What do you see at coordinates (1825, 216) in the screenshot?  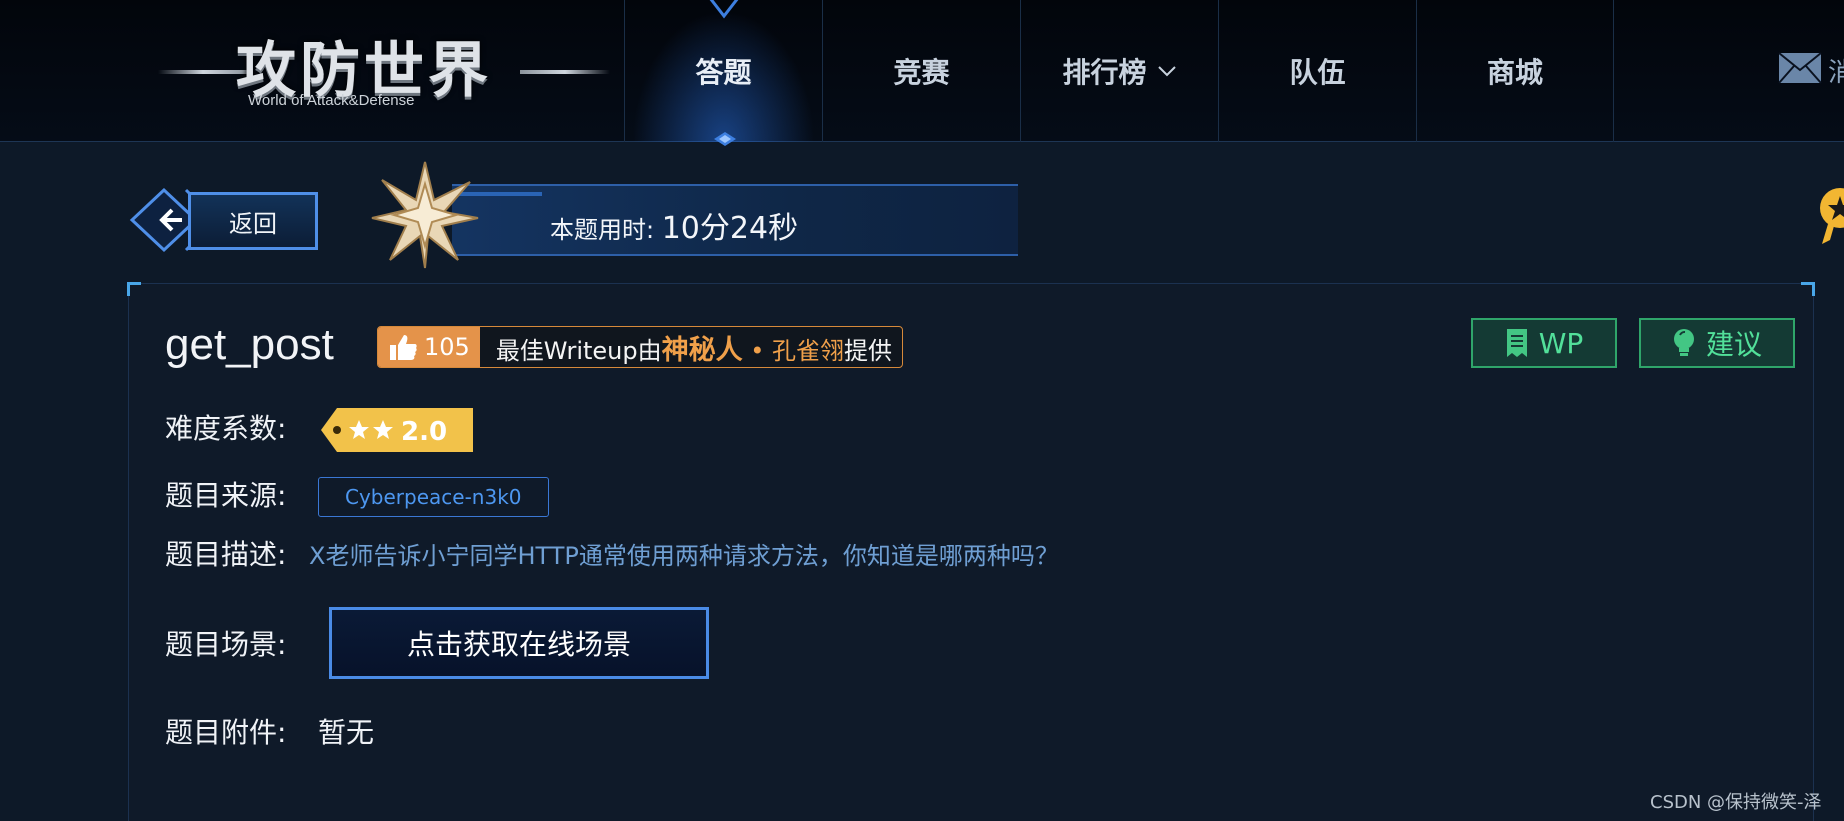 I see `award-ribbon-icon` at bounding box center [1825, 216].